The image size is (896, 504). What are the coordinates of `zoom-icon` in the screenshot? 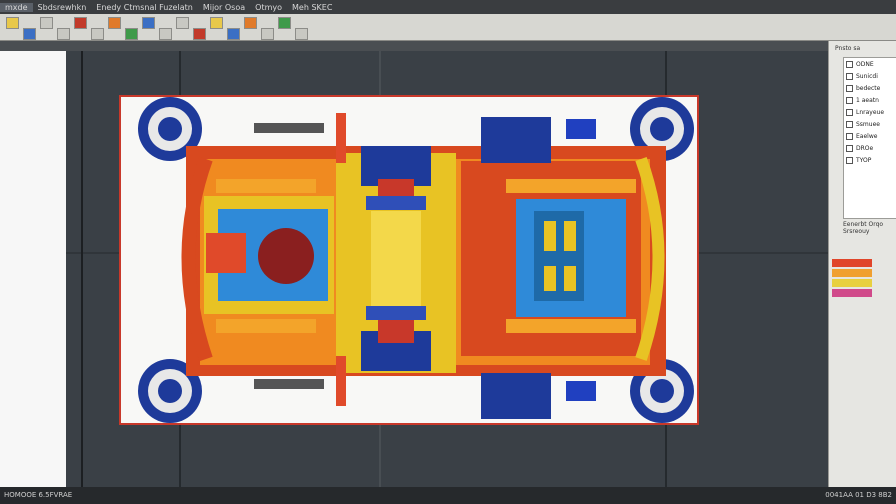 It's located at (131, 34).